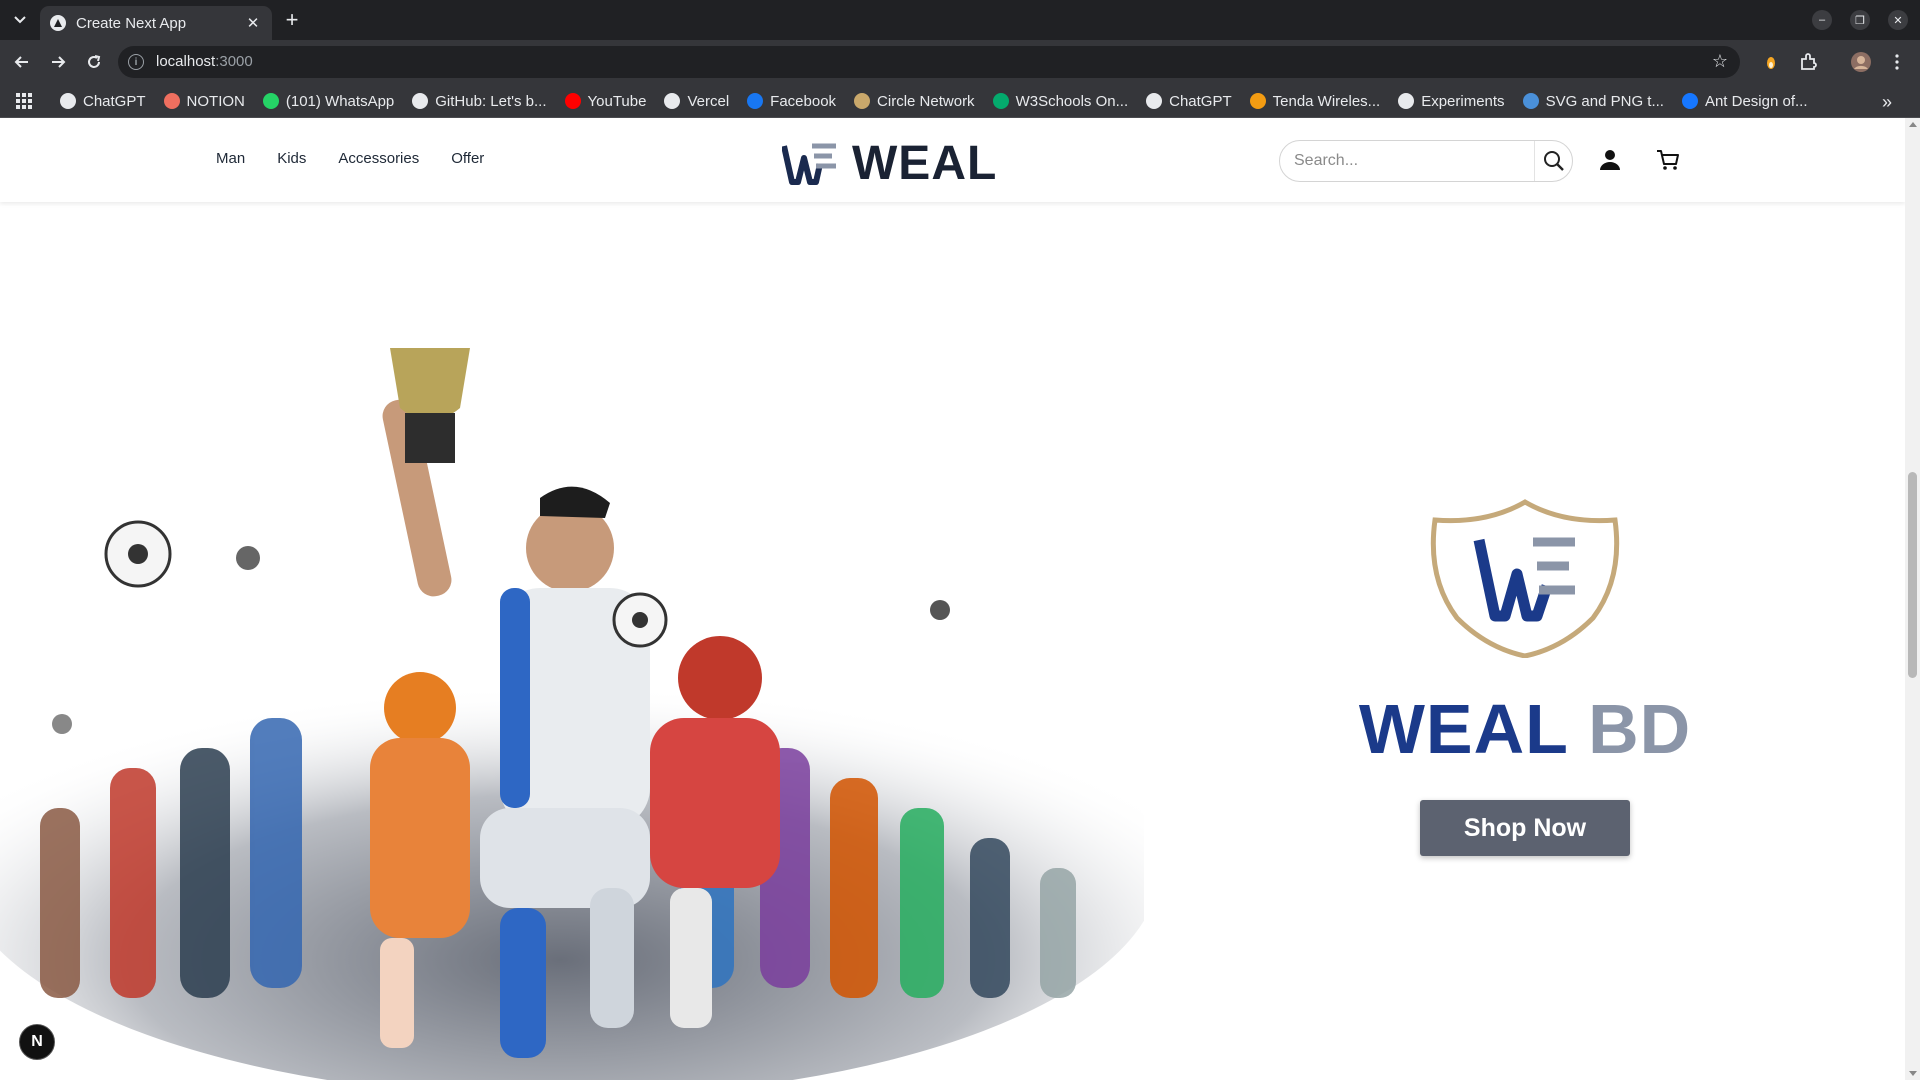  I want to click on search-button, so click(1553, 161).